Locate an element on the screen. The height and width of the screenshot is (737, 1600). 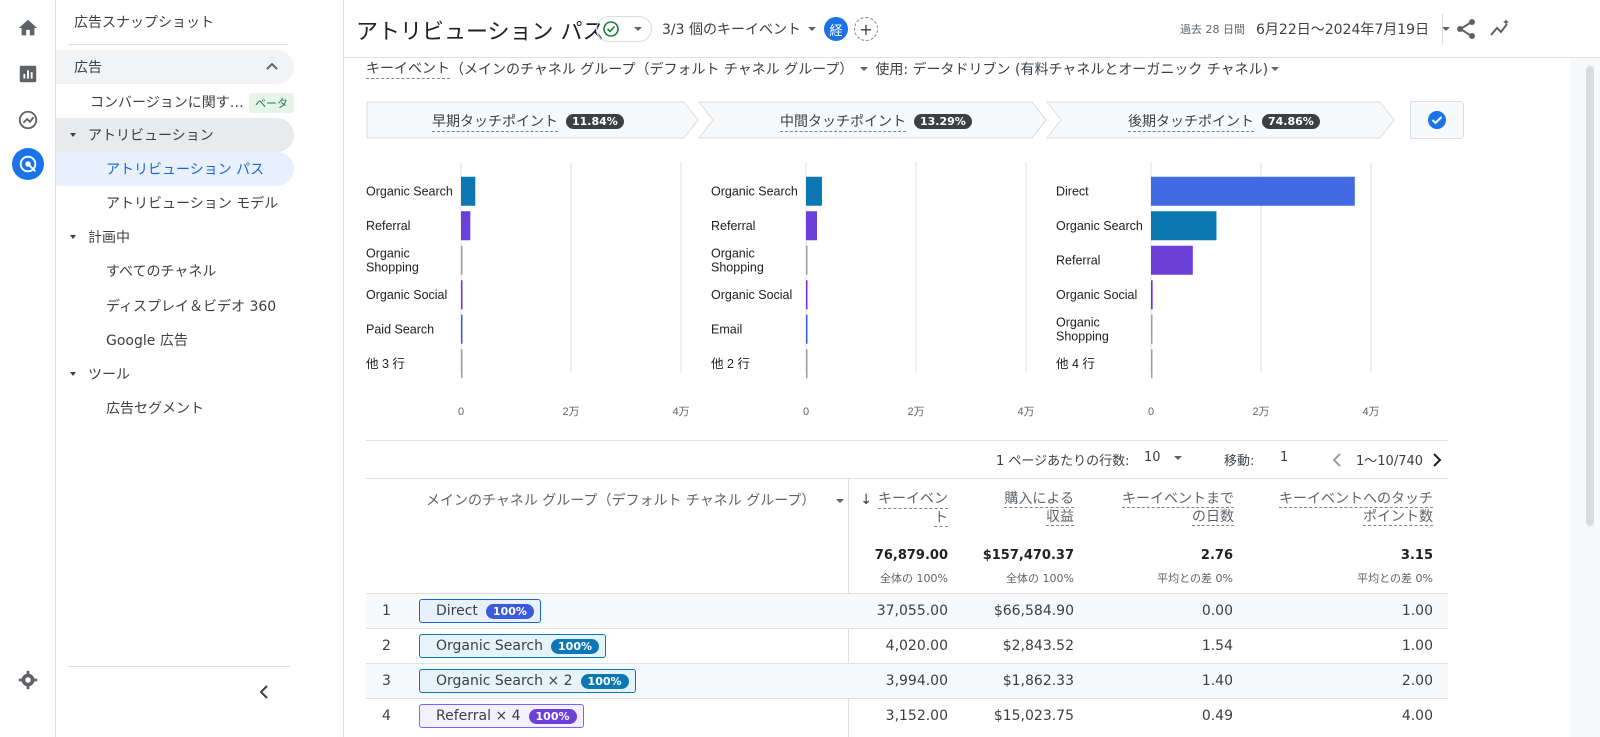
touchpoint-name: 中間タッチポイント is located at coordinates (843, 121).